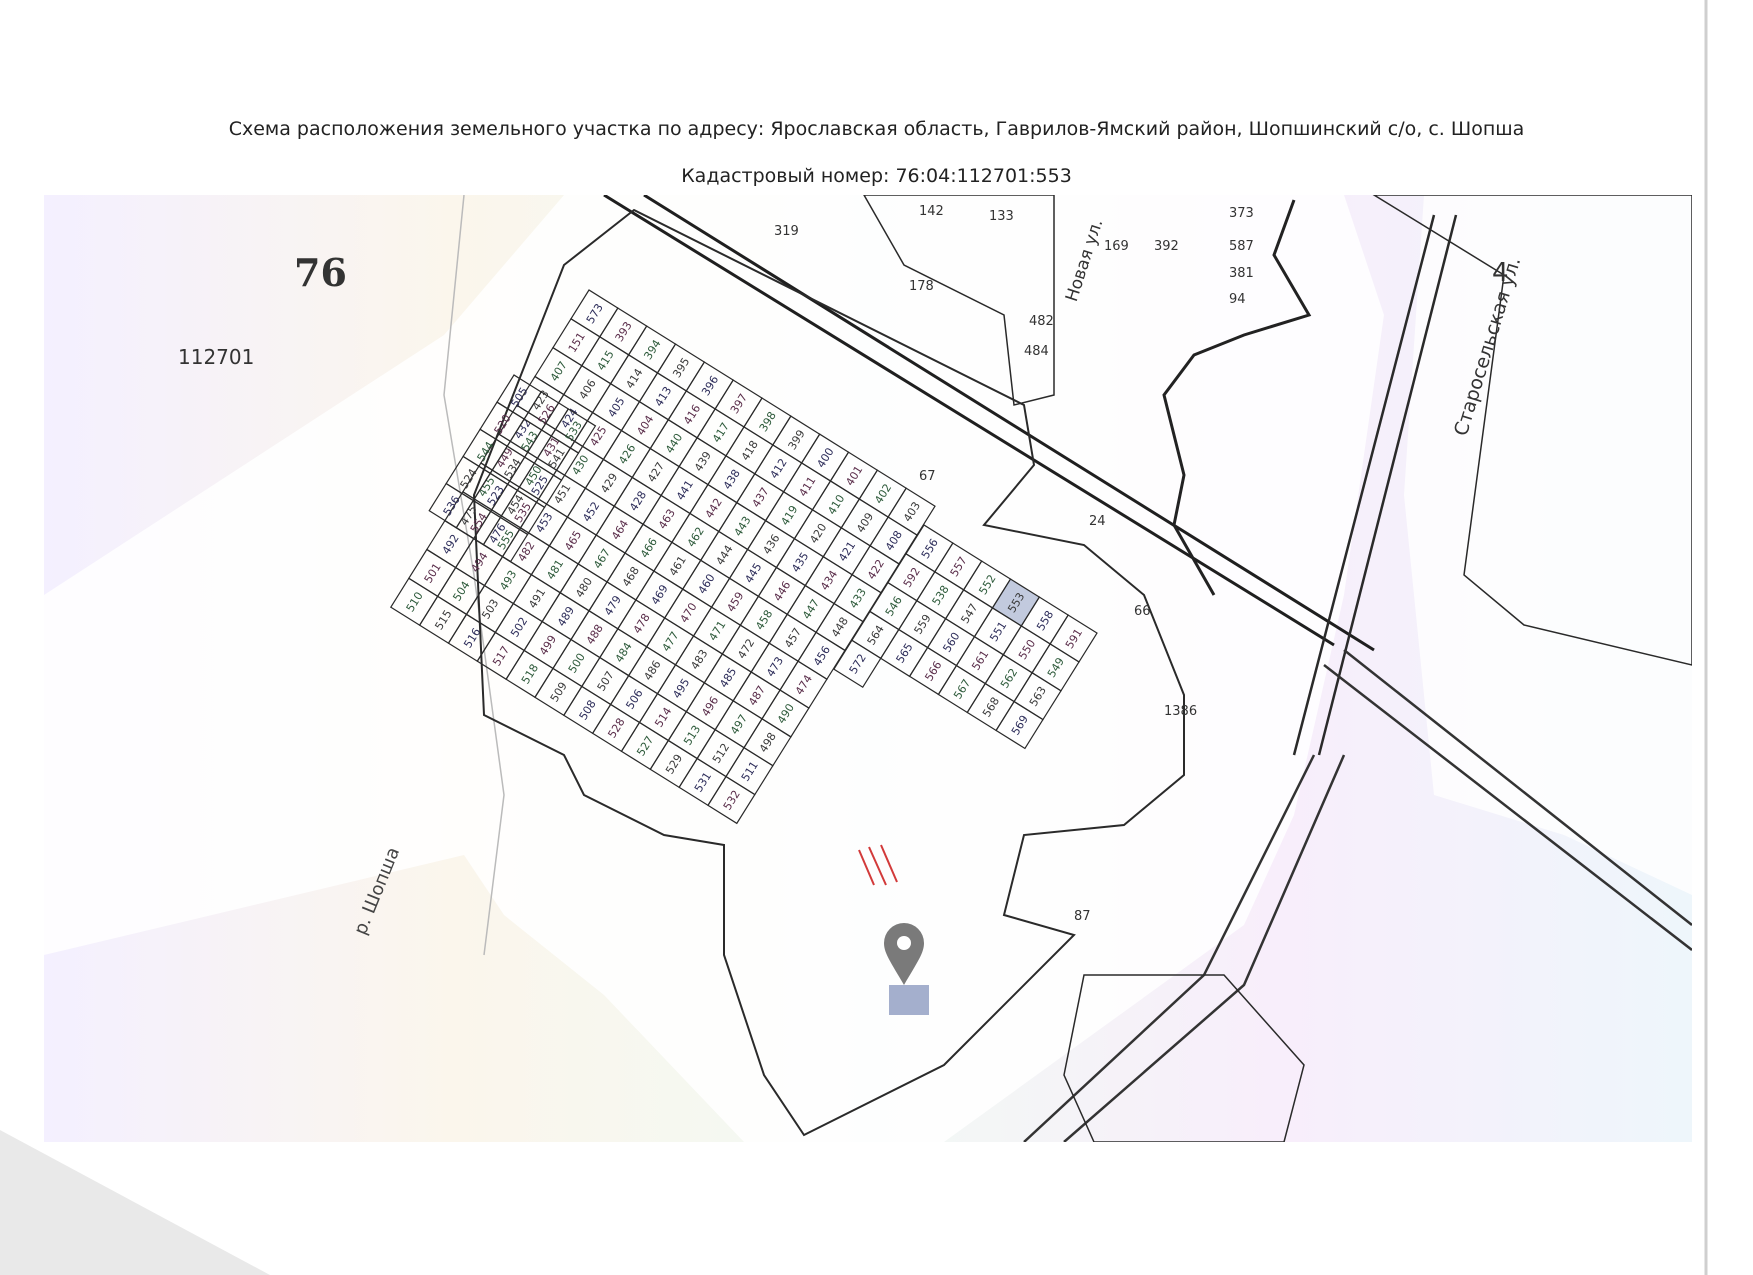 The image size is (1753, 1275). I want to click on outside-parcel-381: 381, so click(1241, 273).